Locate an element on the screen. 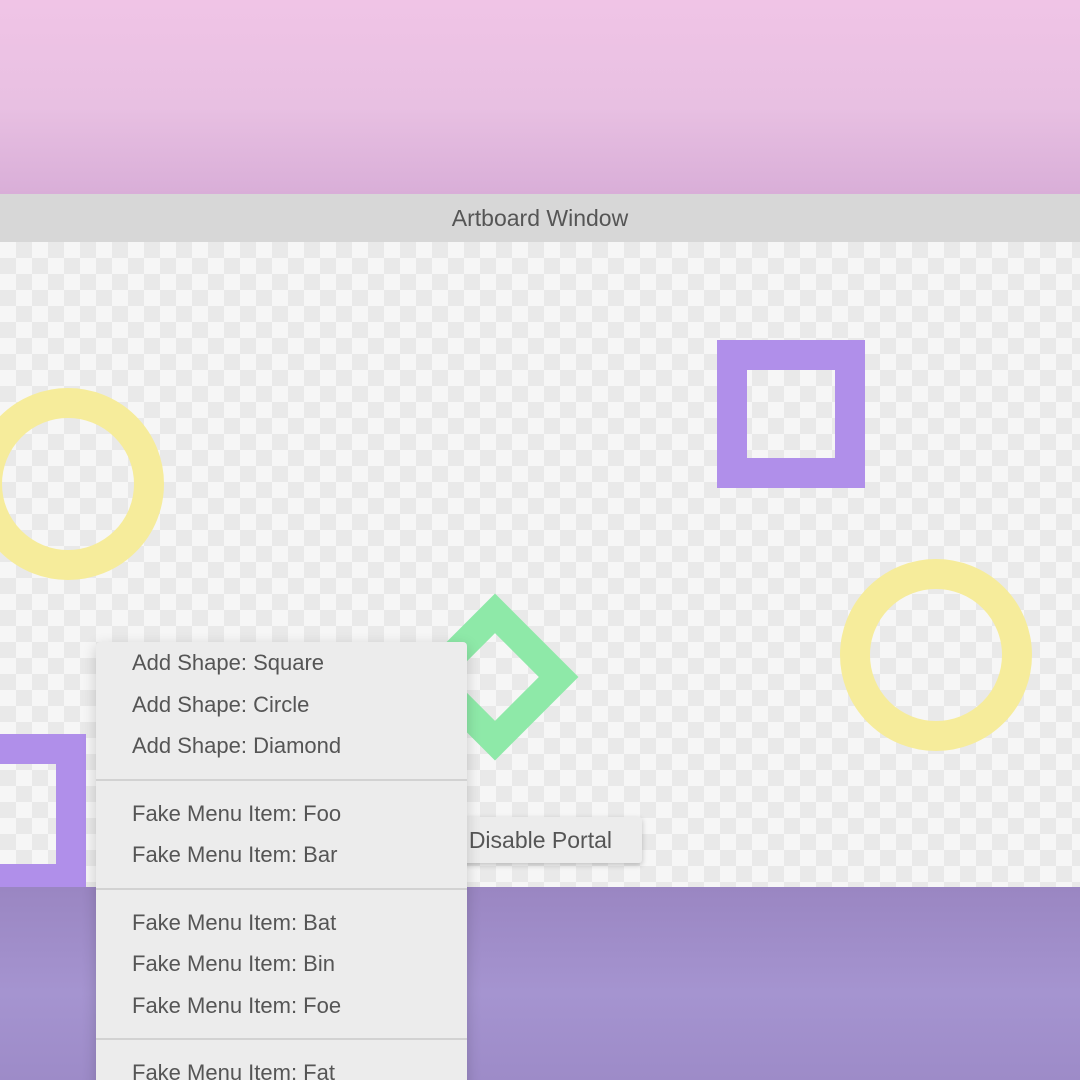 This screenshot has width=1080, height=1080. disable-portal-label: Disable Portal is located at coordinates (540, 839).